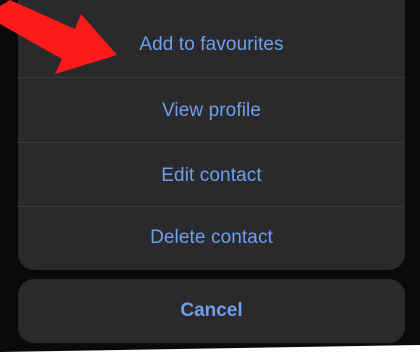  I want to click on red-arrow-icon, so click(58, 37).